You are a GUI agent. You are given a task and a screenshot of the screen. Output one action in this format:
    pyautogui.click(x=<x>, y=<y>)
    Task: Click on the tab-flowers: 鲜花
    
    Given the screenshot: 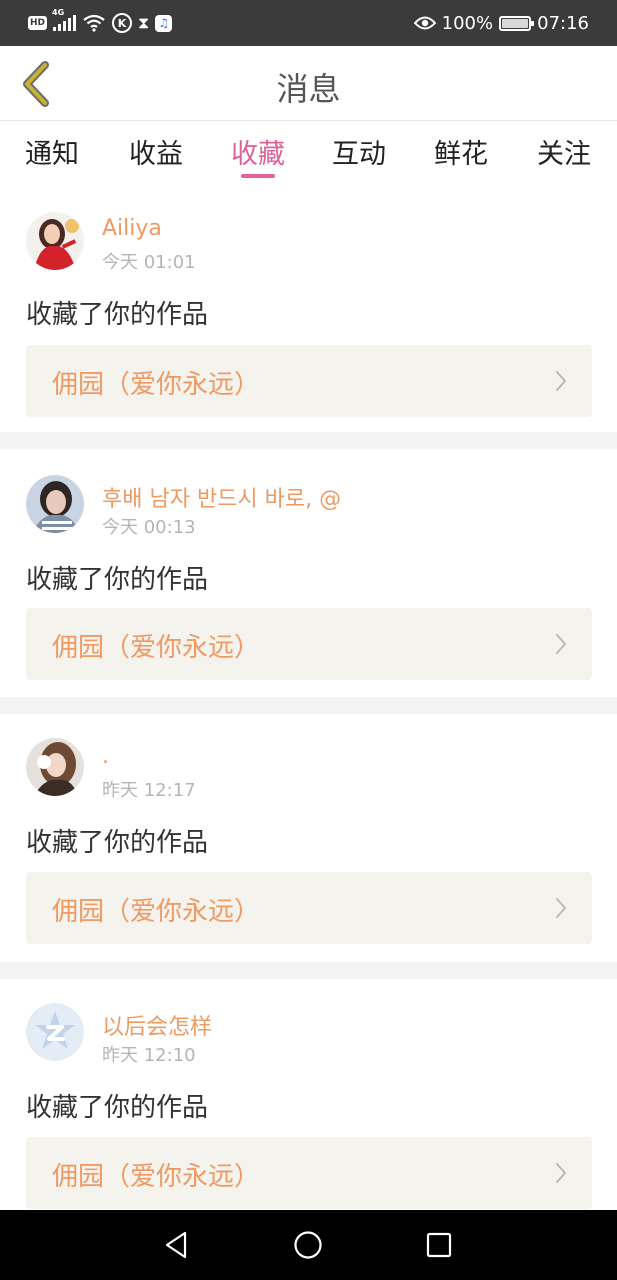 What is the action you would take?
    pyautogui.click(x=461, y=151)
    